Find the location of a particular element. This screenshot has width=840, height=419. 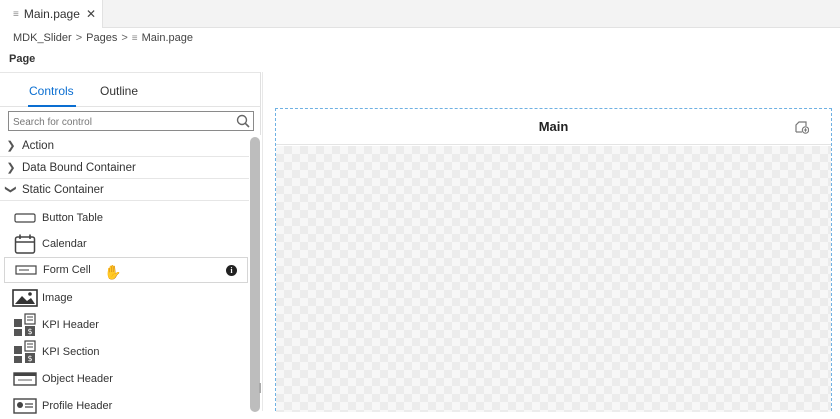

control-label: KPI Section is located at coordinates (71, 352).